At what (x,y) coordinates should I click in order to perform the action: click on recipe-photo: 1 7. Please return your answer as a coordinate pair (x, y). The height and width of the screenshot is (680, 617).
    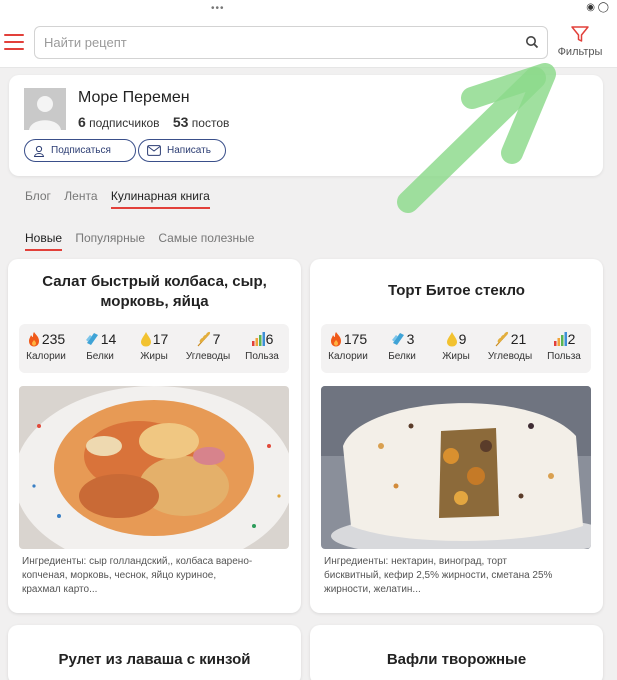
    Looking at the image, I should click on (456, 467).